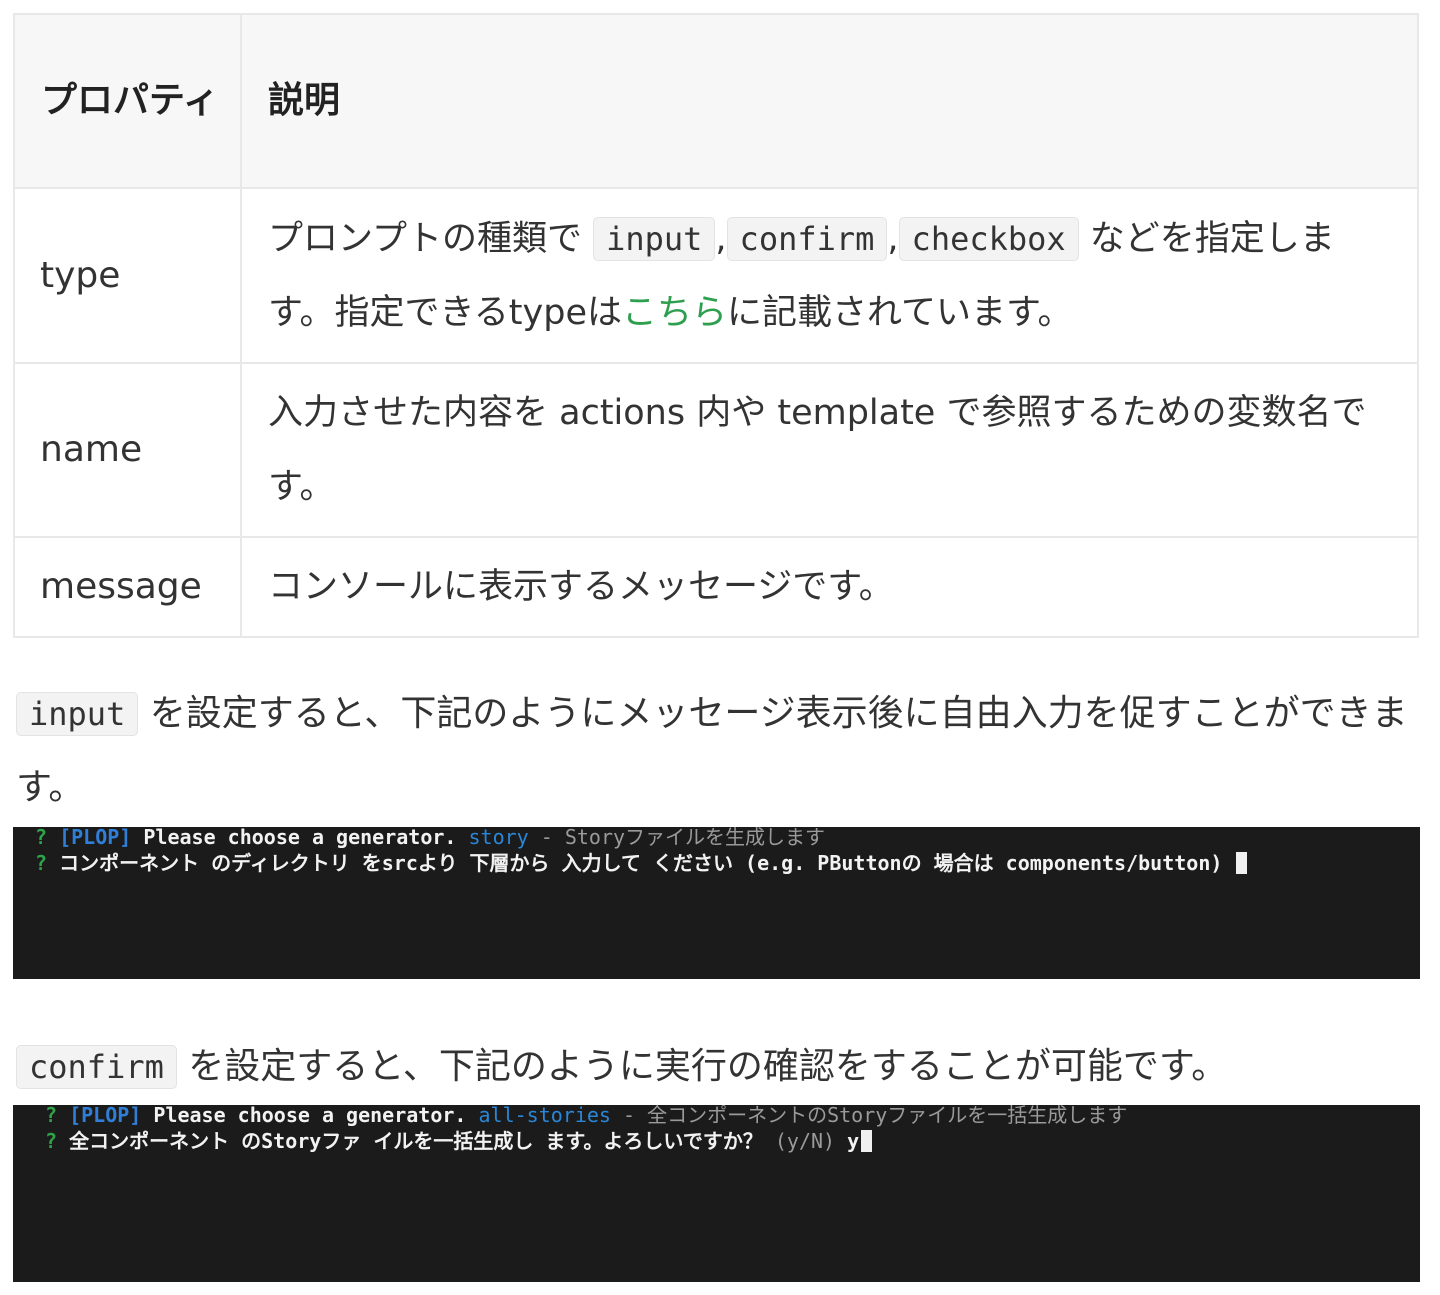 The image size is (1440, 1295). What do you see at coordinates (805, 1141) in the screenshot?
I see `yes-no-hint: (y/N)` at bounding box center [805, 1141].